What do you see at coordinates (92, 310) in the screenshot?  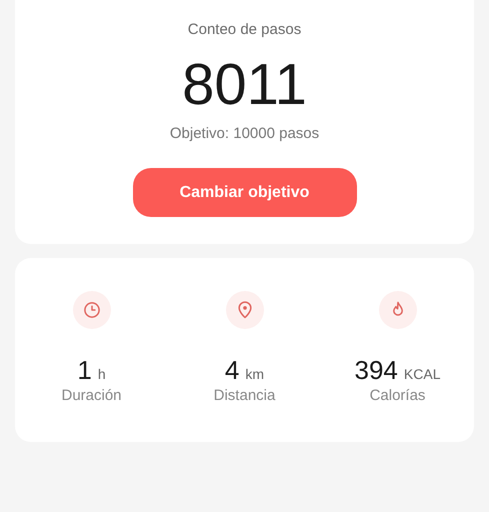 I see `clock-icon` at bounding box center [92, 310].